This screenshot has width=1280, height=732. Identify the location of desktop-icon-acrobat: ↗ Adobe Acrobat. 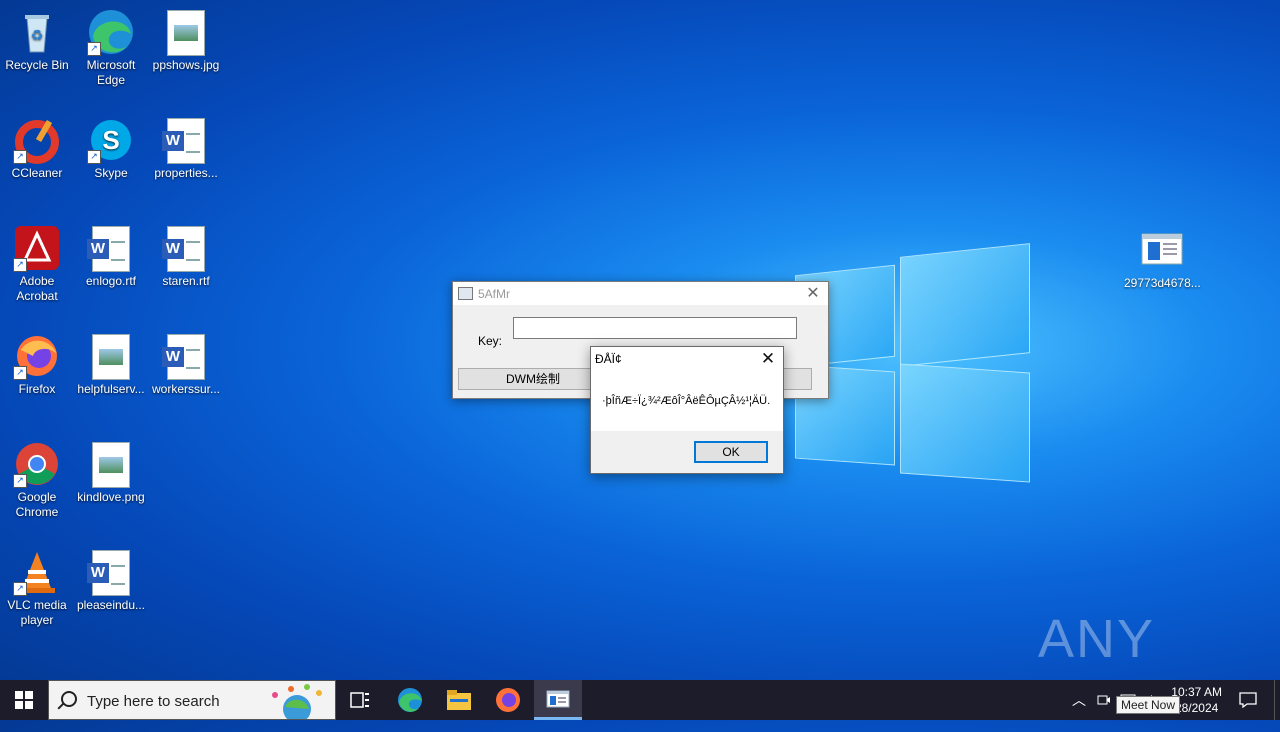
(37, 264).